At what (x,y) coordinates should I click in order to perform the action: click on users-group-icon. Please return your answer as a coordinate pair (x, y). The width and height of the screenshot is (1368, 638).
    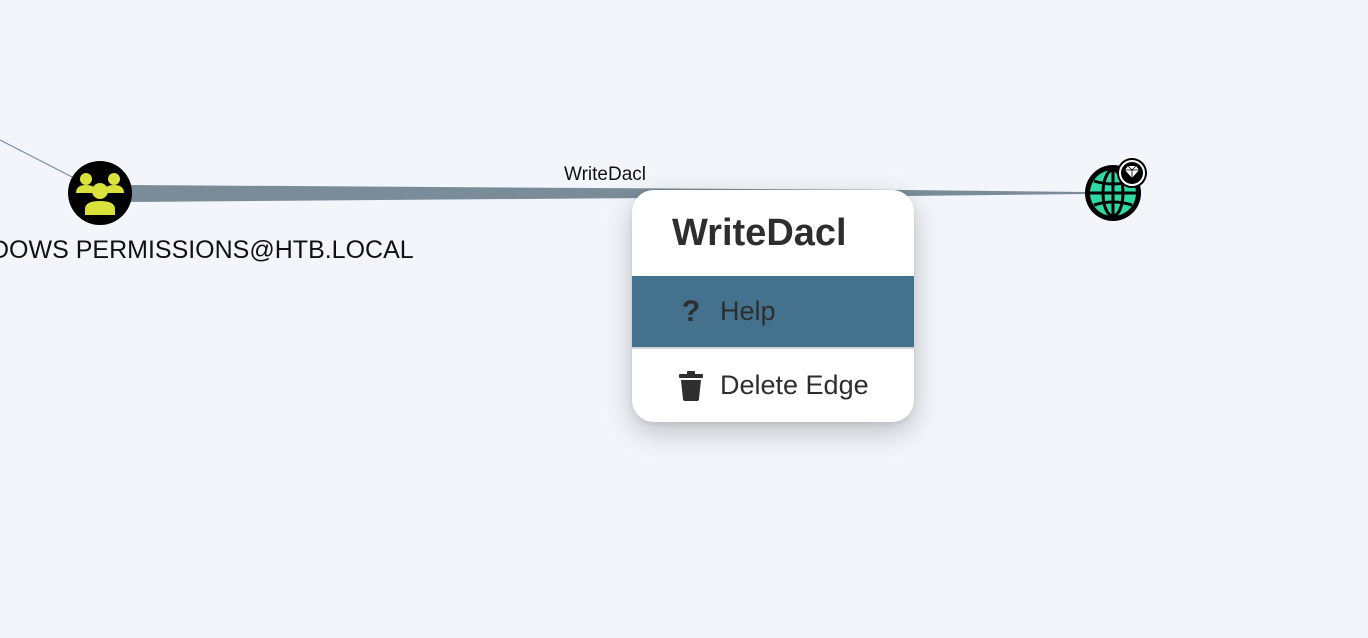
    Looking at the image, I should click on (100, 193).